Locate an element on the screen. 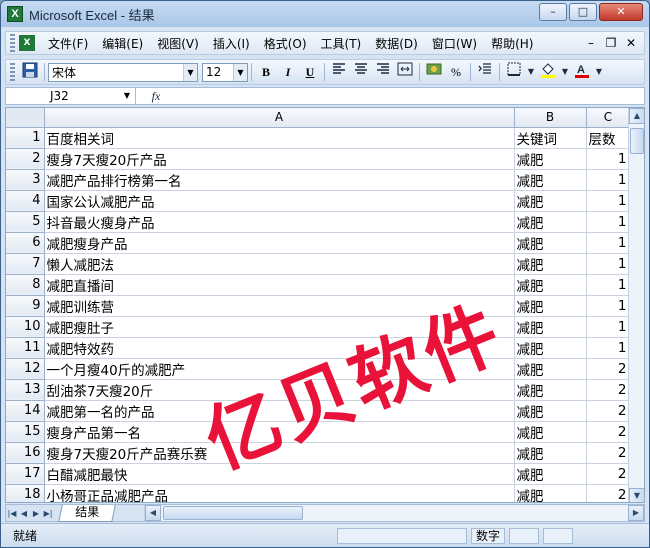 The image size is (650, 548). menu-data: 数据(D) is located at coordinates (396, 43).